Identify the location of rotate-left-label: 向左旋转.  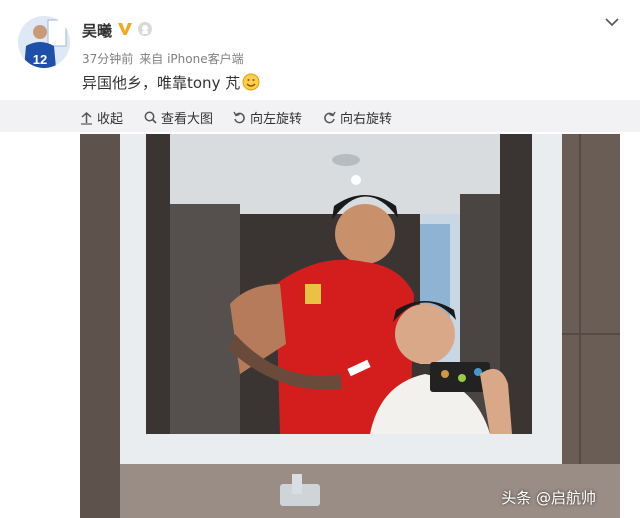
(276, 119).